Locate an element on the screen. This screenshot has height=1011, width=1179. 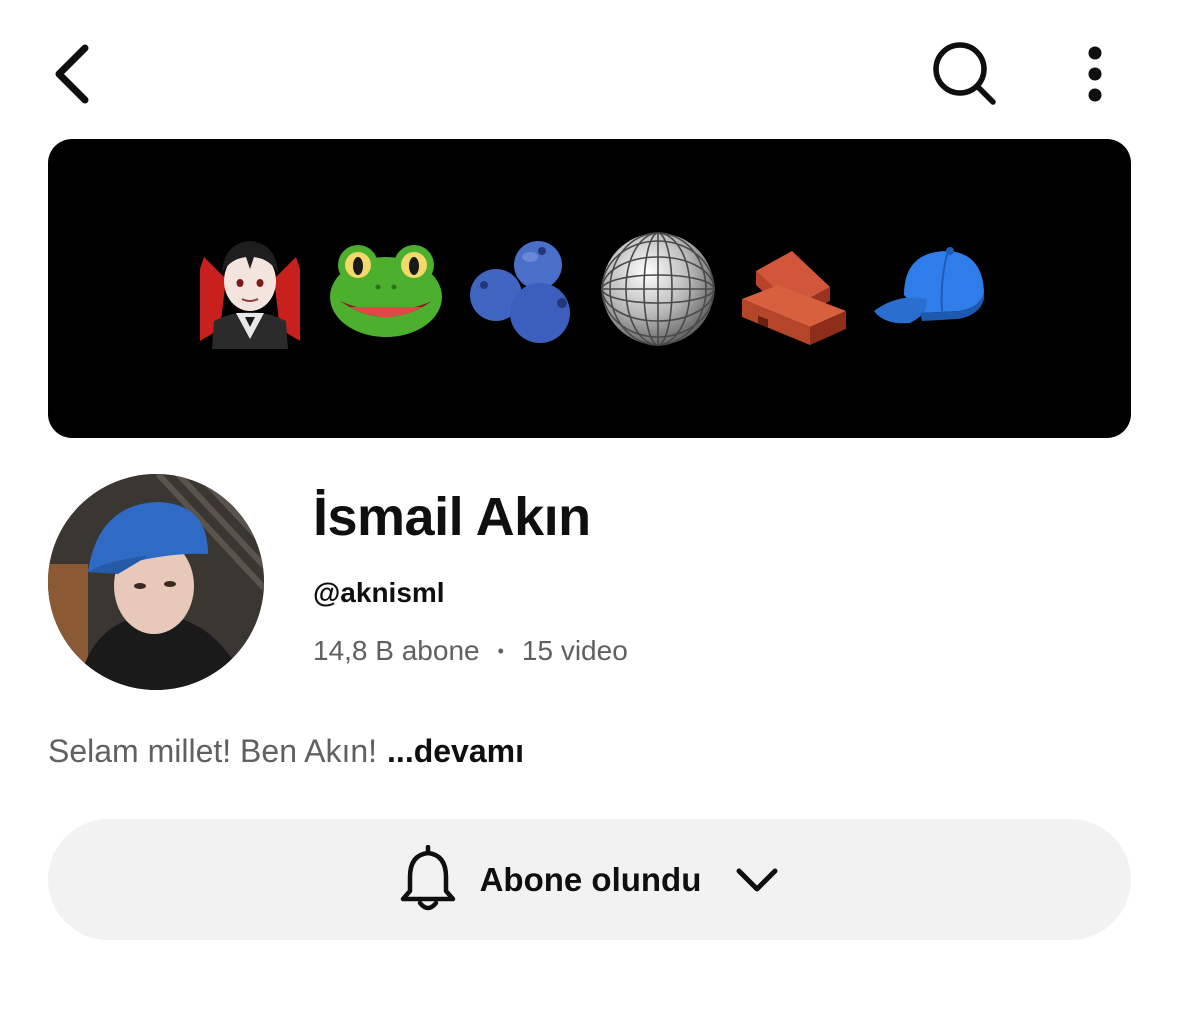
search-button is located at coordinates (965, 74).